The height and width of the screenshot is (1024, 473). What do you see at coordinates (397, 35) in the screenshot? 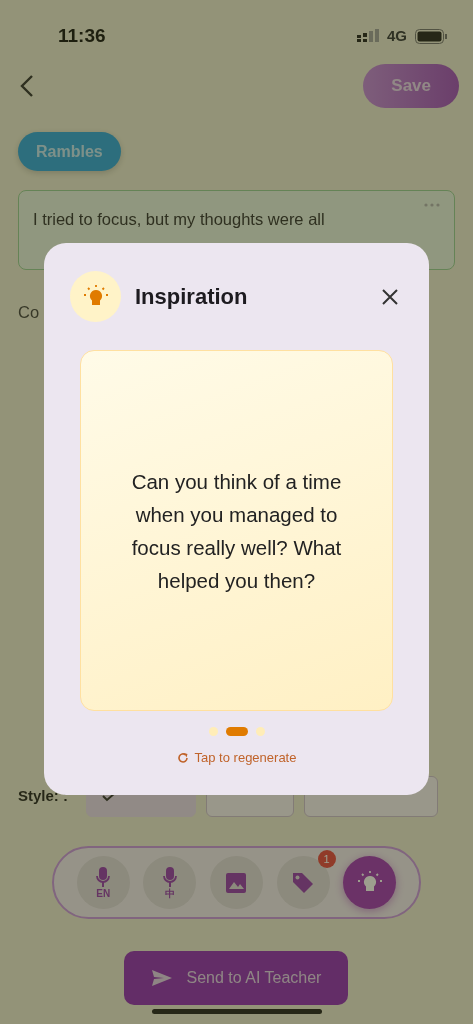
I see `network-label: 4G` at bounding box center [397, 35].